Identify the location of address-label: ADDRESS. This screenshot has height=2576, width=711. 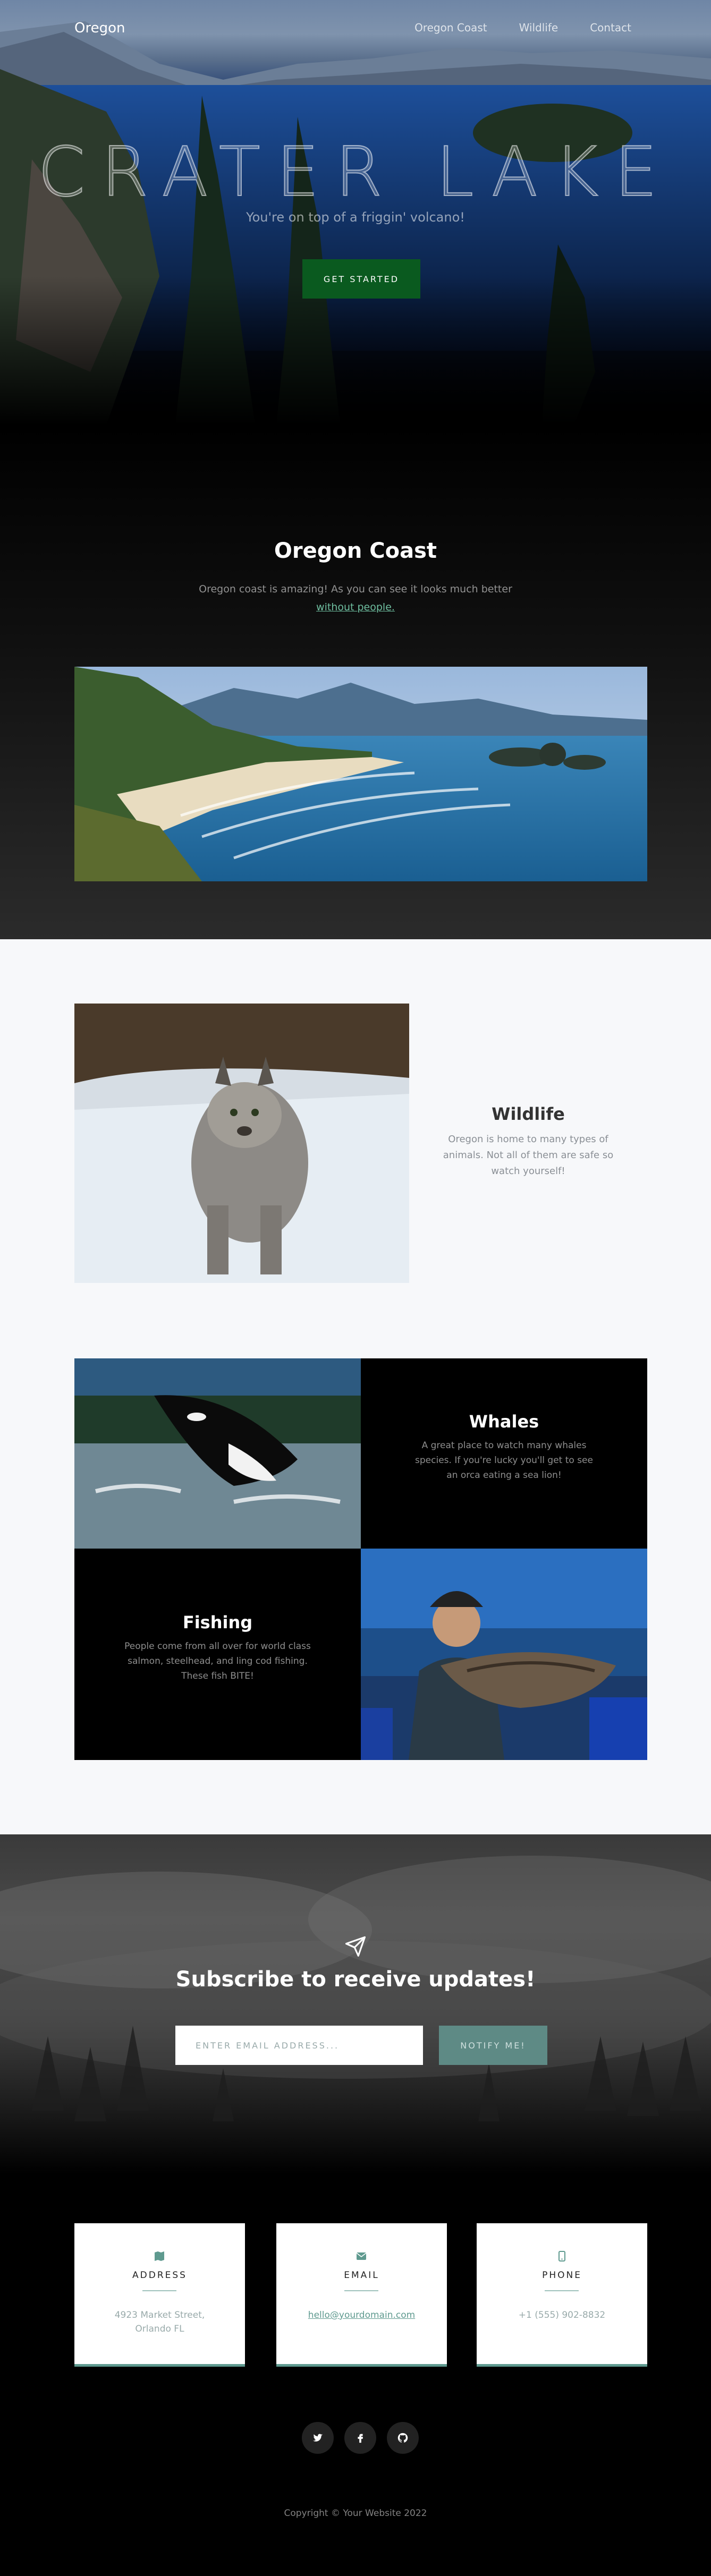
(159, 2275).